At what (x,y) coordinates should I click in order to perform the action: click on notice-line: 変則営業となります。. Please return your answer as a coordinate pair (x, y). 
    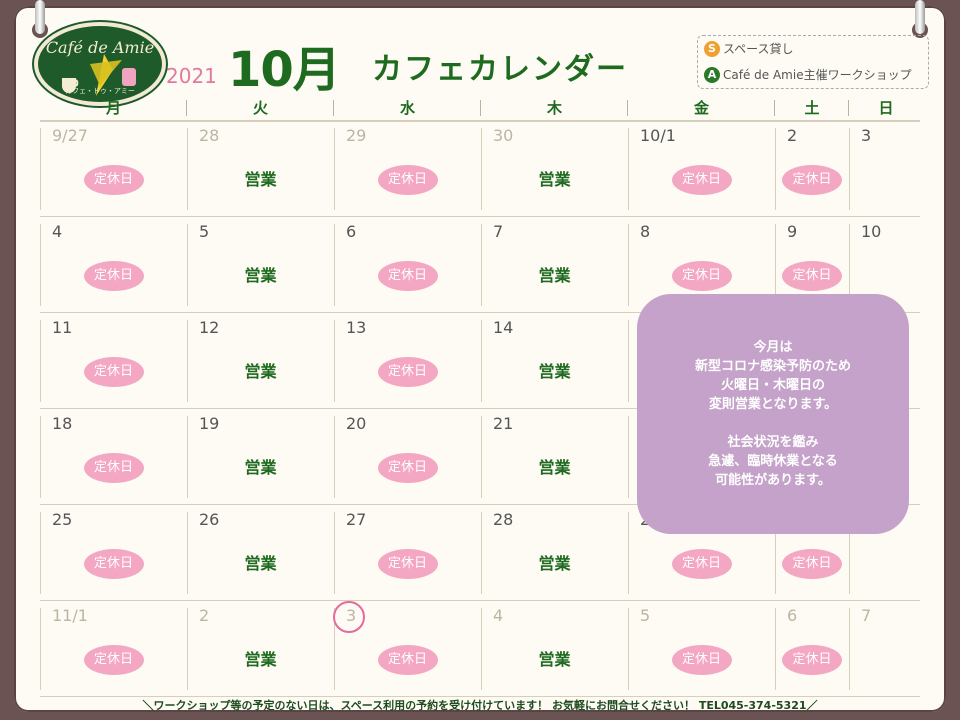
    Looking at the image, I should click on (773, 404).